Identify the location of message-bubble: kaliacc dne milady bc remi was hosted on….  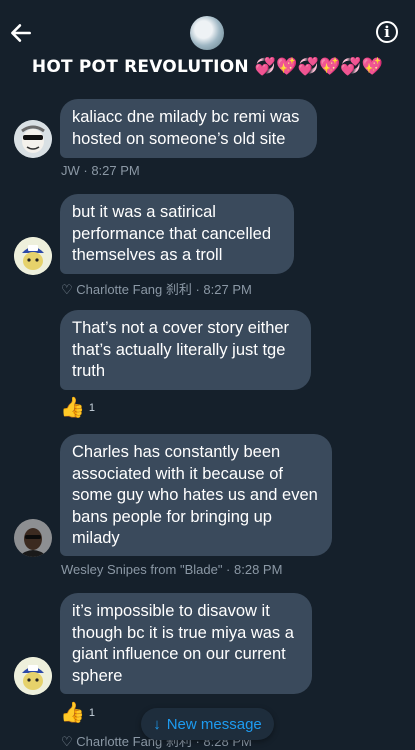
(188, 128).